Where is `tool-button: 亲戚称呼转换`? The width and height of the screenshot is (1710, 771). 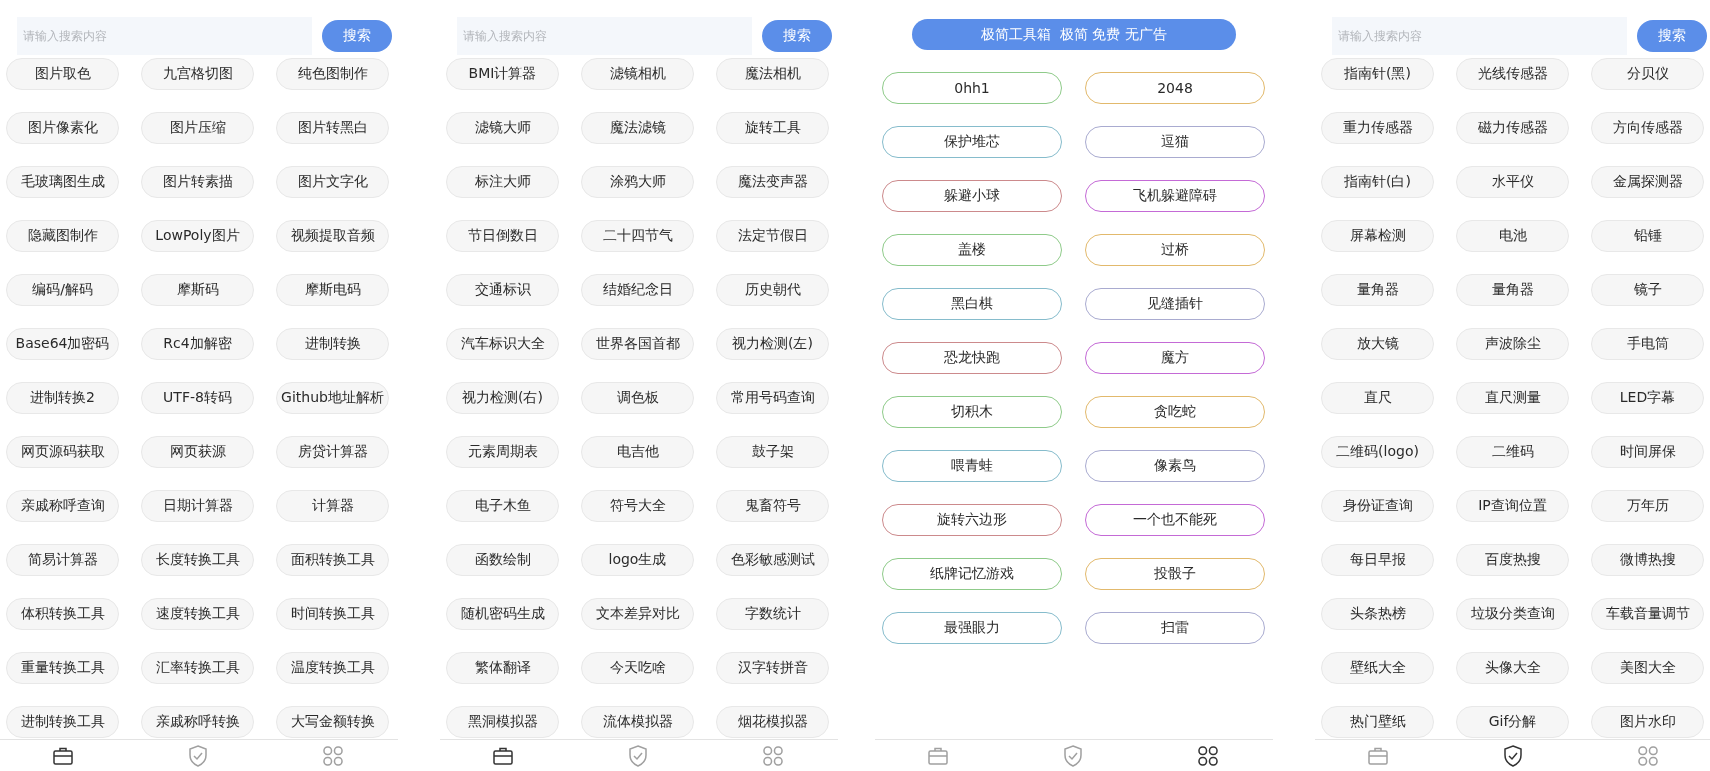
tool-button: 亲戚称呼转换 is located at coordinates (197, 722).